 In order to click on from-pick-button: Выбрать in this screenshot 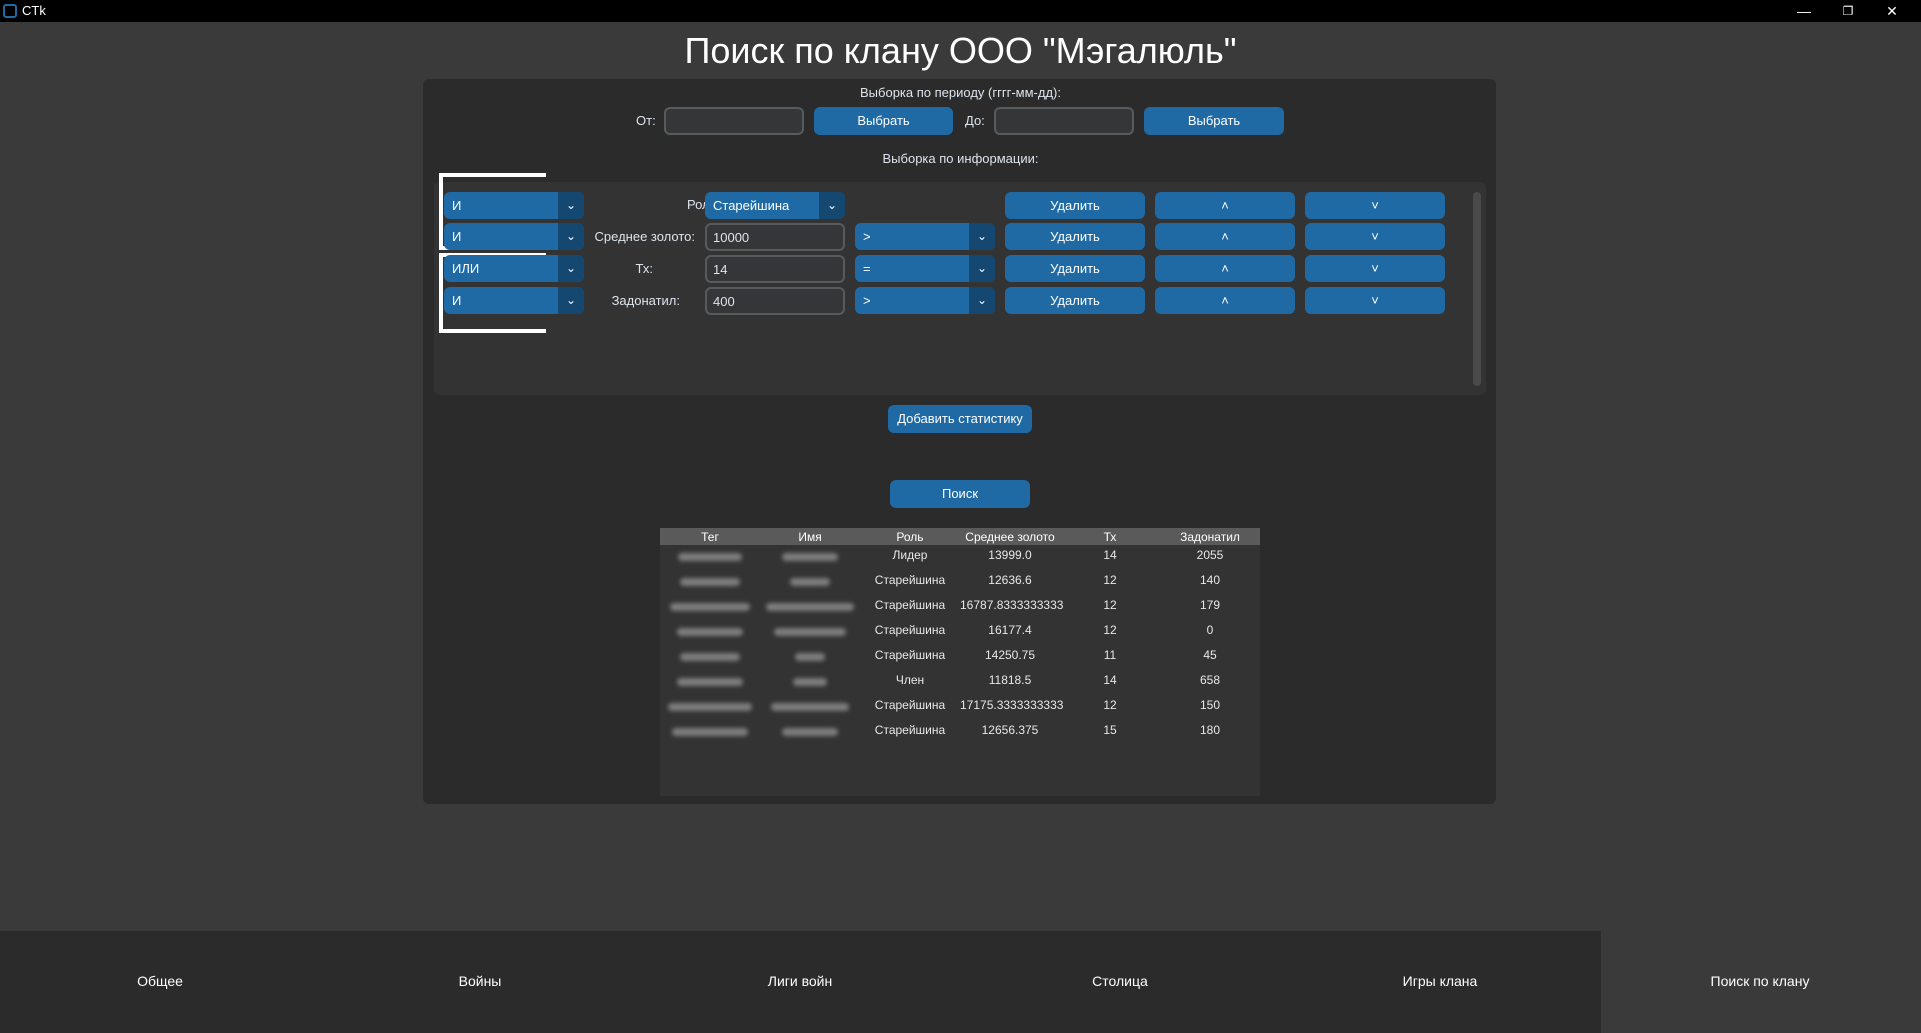, I will do `click(883, 121)`.